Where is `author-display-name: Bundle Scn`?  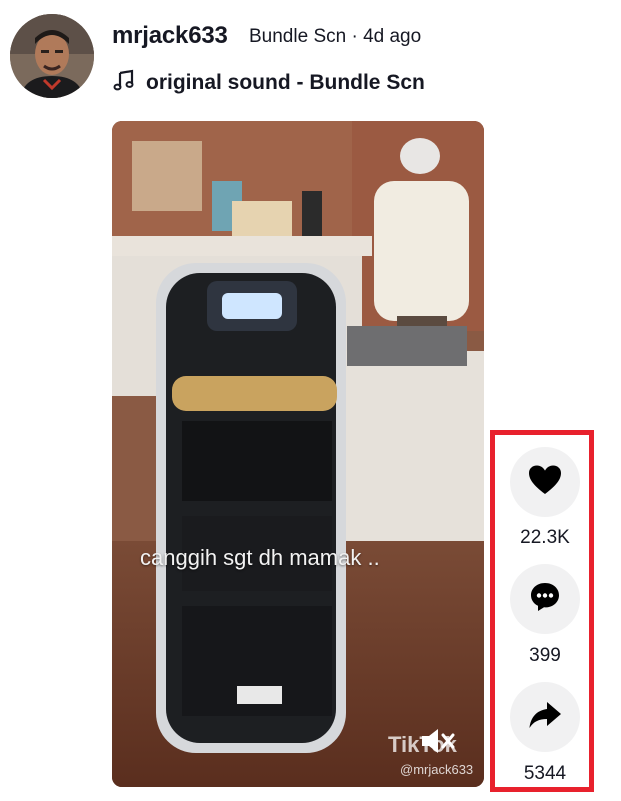
author-display-name: Bundle Scn is located at coordinates (297, 36).